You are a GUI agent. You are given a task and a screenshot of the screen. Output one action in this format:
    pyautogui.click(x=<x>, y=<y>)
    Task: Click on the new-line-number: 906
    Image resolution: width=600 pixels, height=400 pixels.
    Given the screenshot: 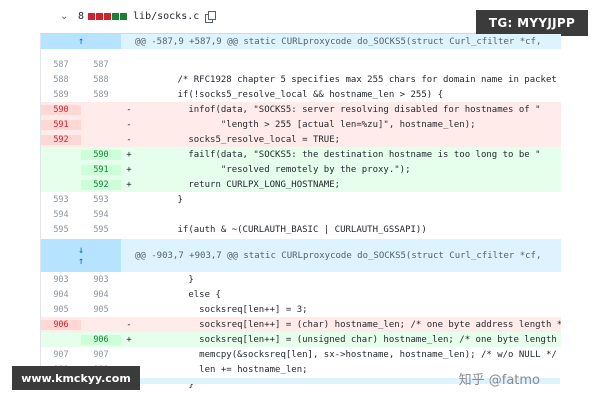 What is the action you would take?
    pyautogui.click(x=101, y=339)
    